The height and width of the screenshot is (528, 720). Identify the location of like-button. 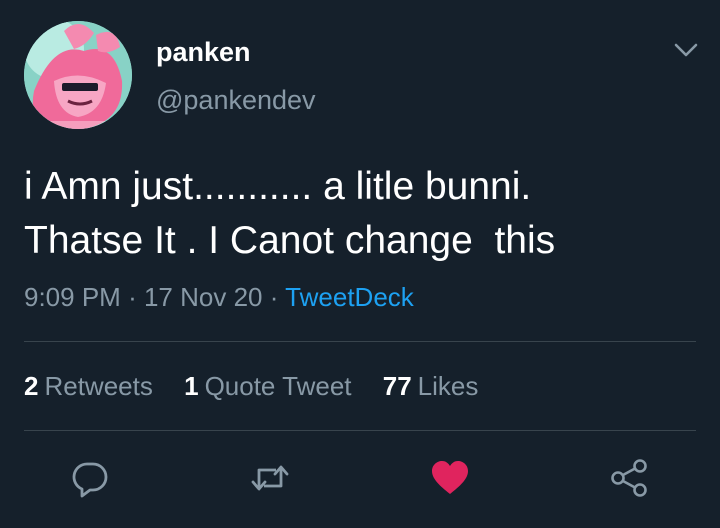
(450, 478).